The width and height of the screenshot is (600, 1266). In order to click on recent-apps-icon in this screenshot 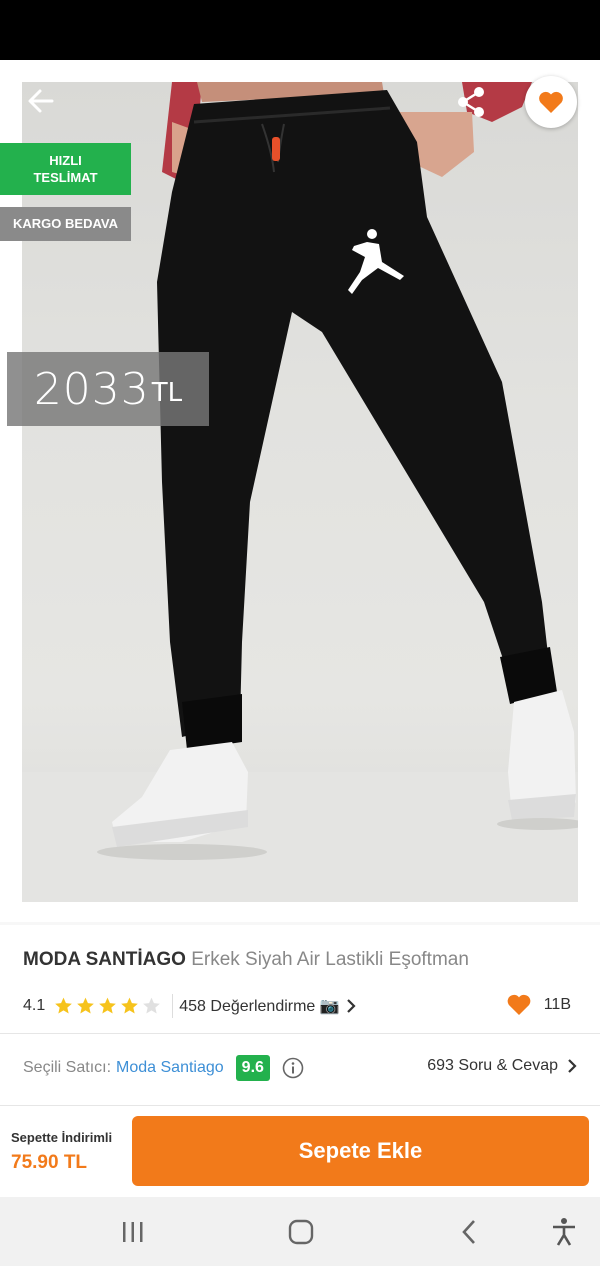, I will do `click(133, 1232)`.